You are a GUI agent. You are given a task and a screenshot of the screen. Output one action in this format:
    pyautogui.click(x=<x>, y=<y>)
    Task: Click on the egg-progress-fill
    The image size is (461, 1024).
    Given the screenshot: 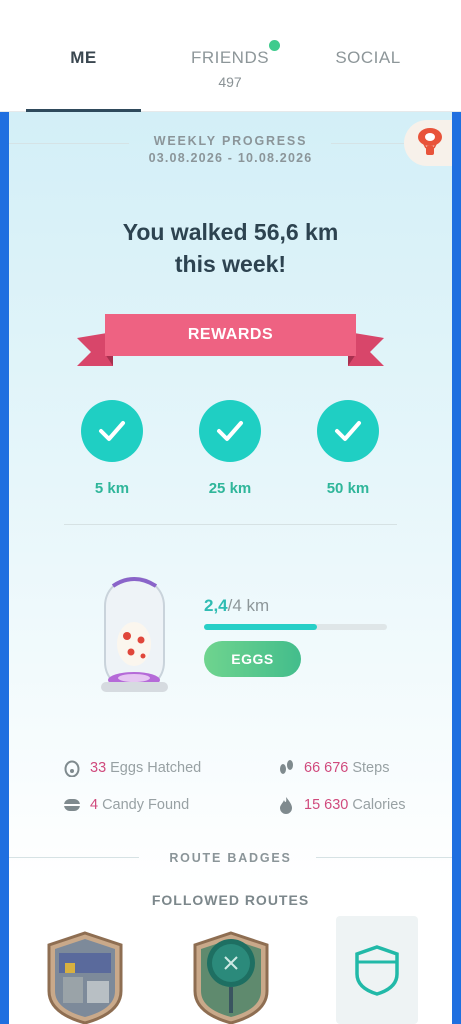 What is the action you would take?
    pyautogui.click(x=261, y=627)
    